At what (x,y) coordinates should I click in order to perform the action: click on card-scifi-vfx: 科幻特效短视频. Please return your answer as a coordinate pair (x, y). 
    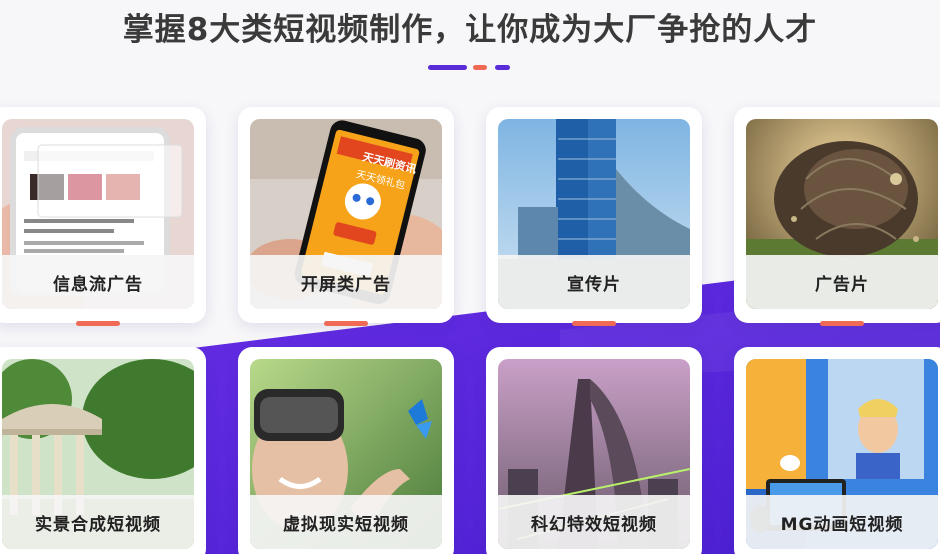
    Looking at the image, I should click on (594, 450).